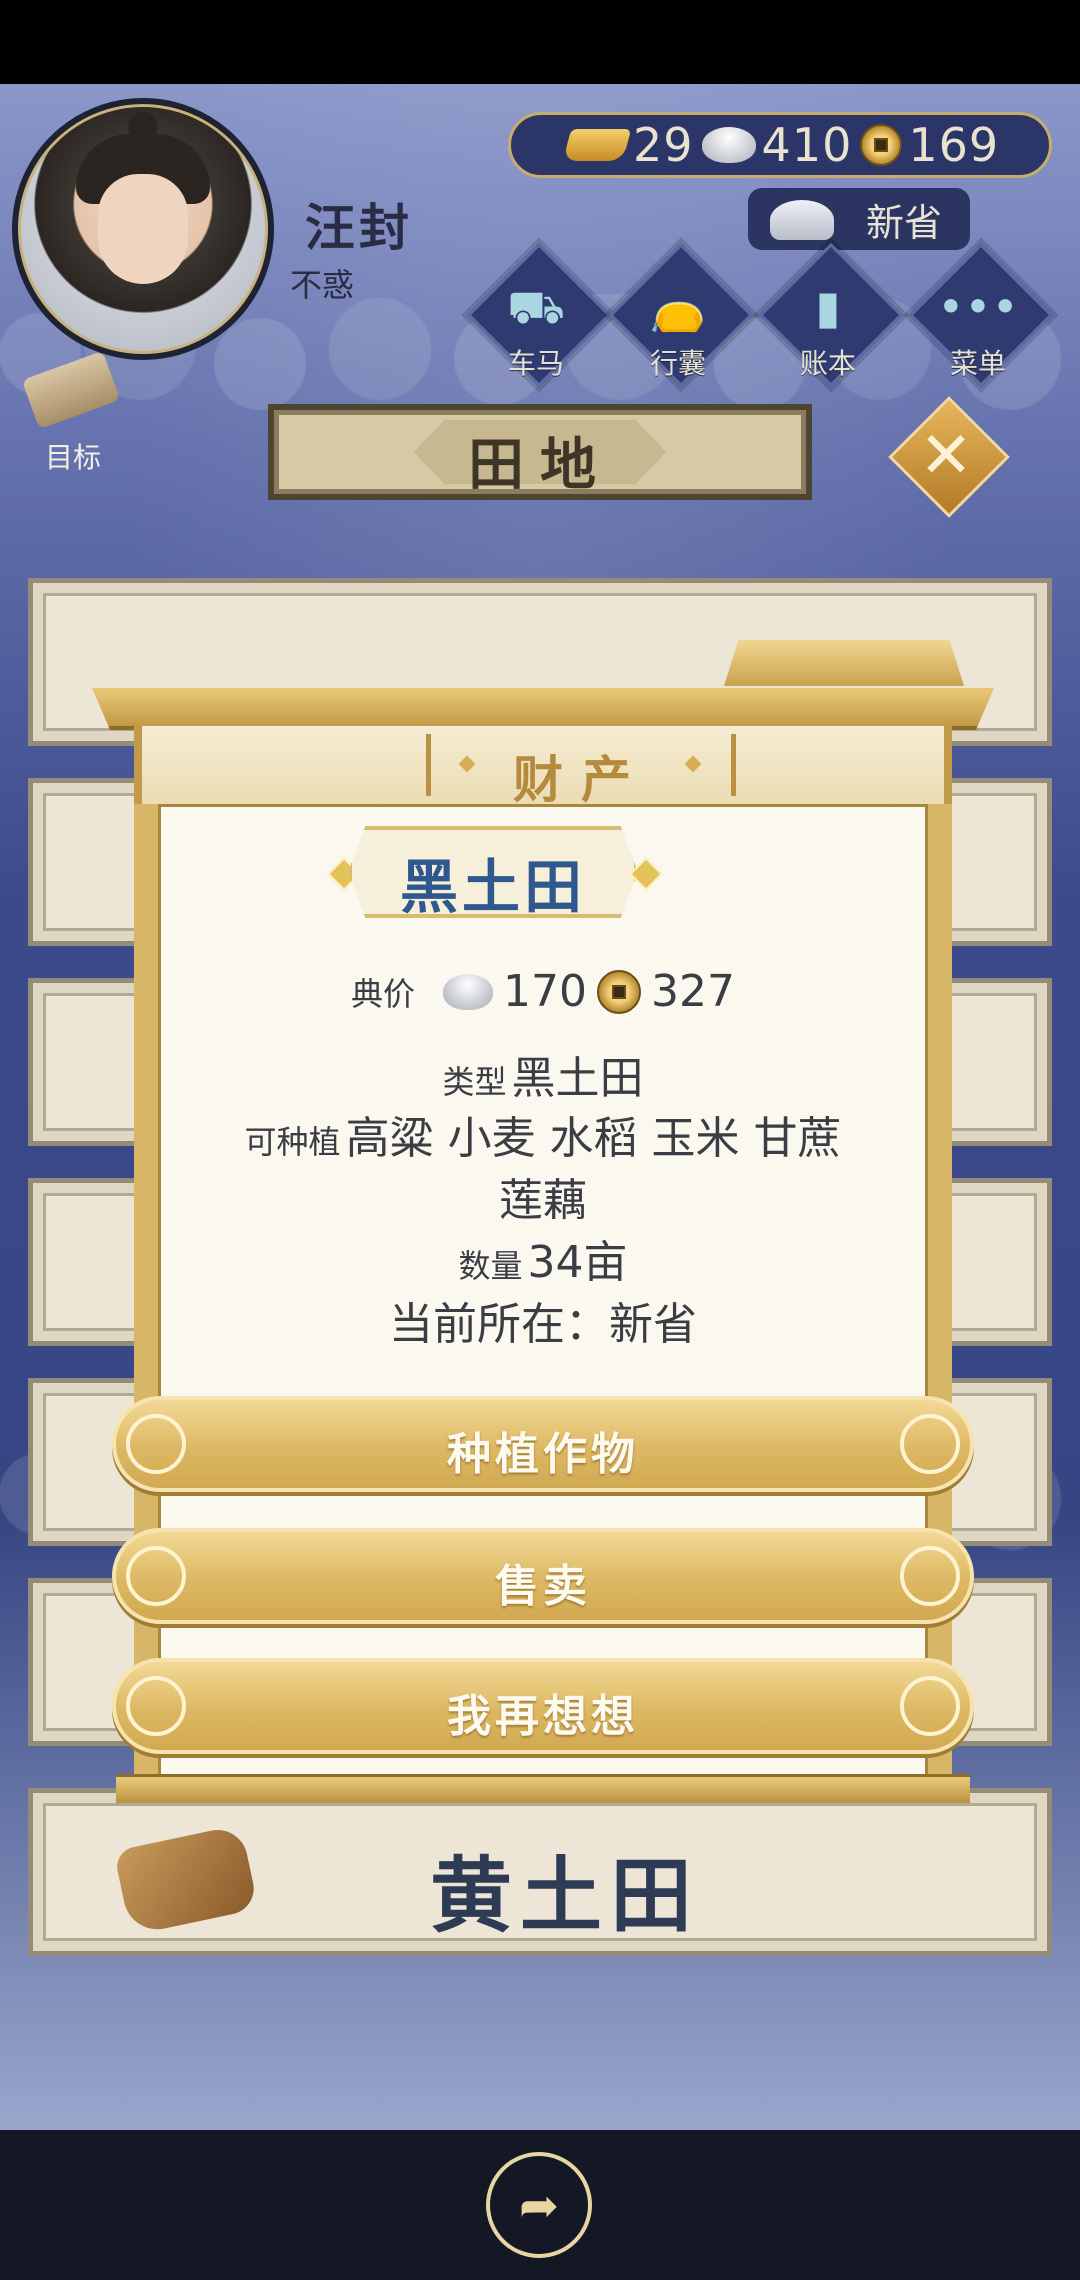 This screenshot has width=1080, height=2280. Describe the element at coordinates (543, 1586) in the screenshot. I see `sell-label: 售卖` at that location.